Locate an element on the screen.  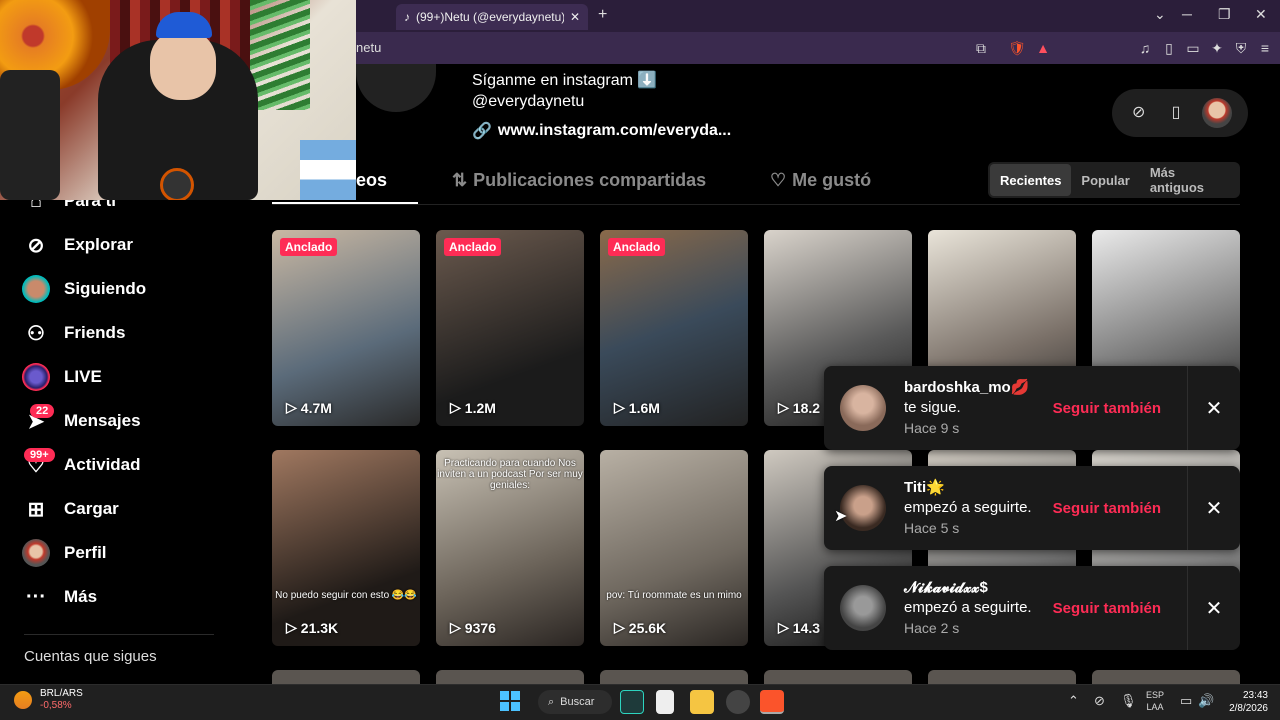
translate-icon: ⧉ is located at coordinates (981, 48).